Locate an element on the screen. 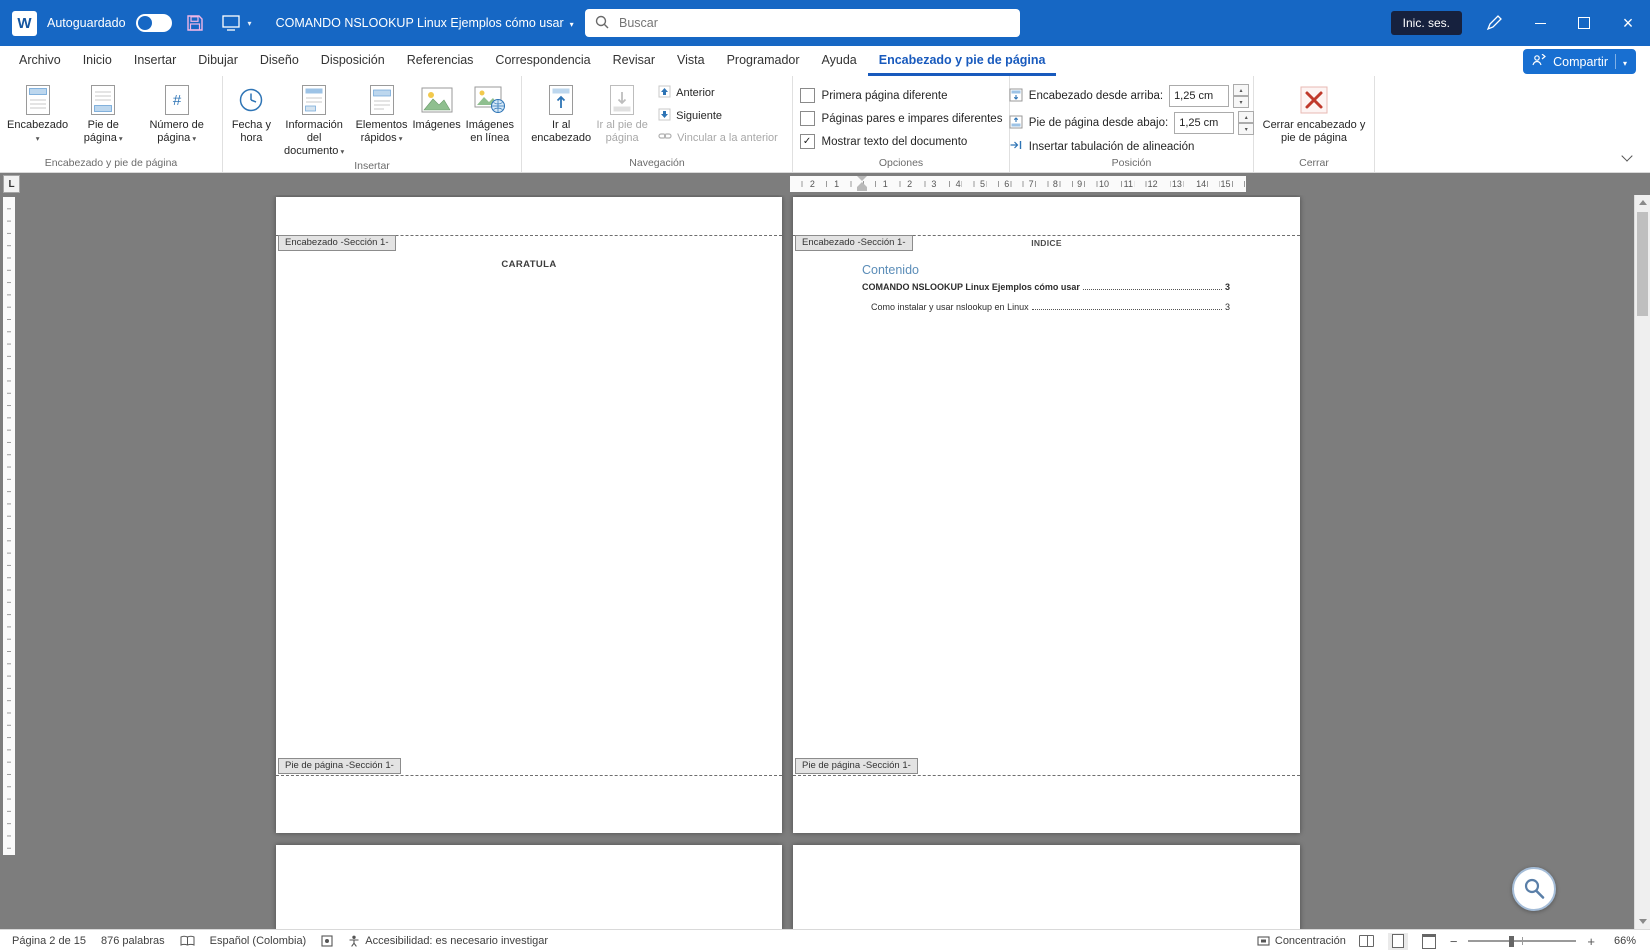 The height and width of the screenshot is (952, 1650). vertical-scrollbar is located at coordinates (1642, 562).